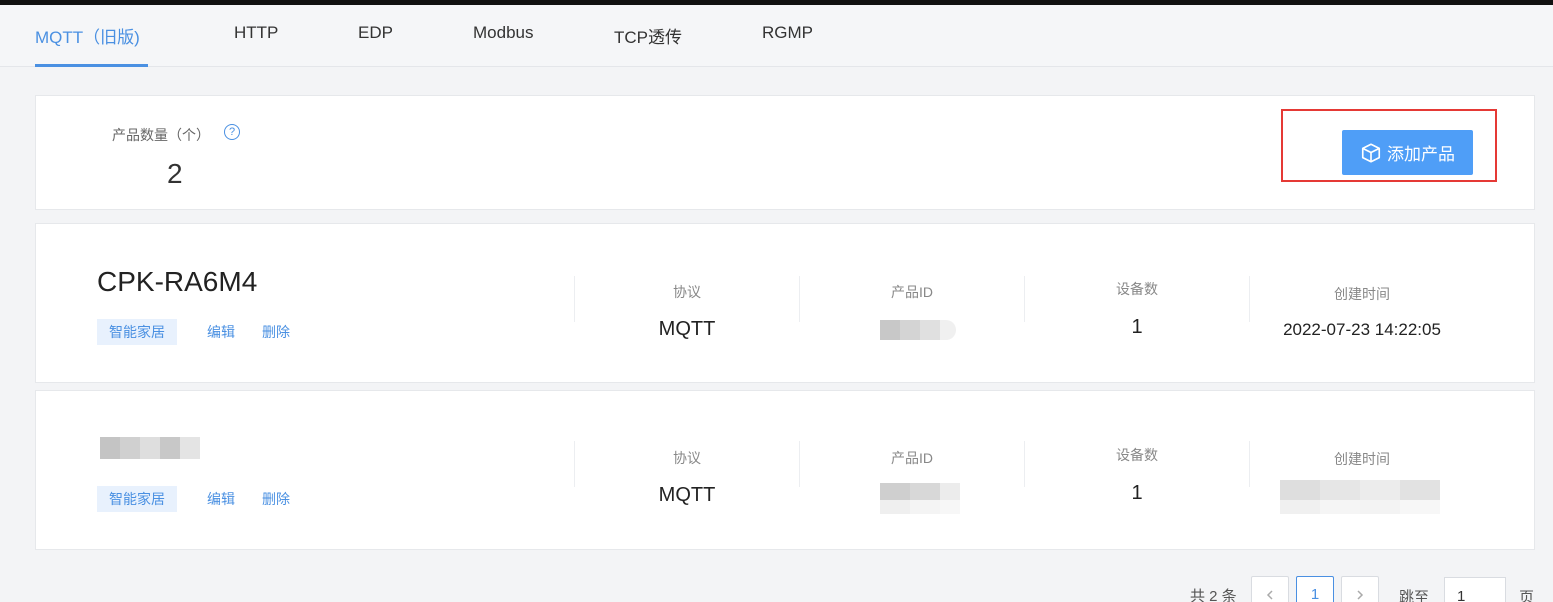 Image resolution: width=1553 pixels, height=602 pixels. Describe the element at coordinates (161, 135) in the screenshot. I see `product-count-label: 产品数量（个）` at that location.